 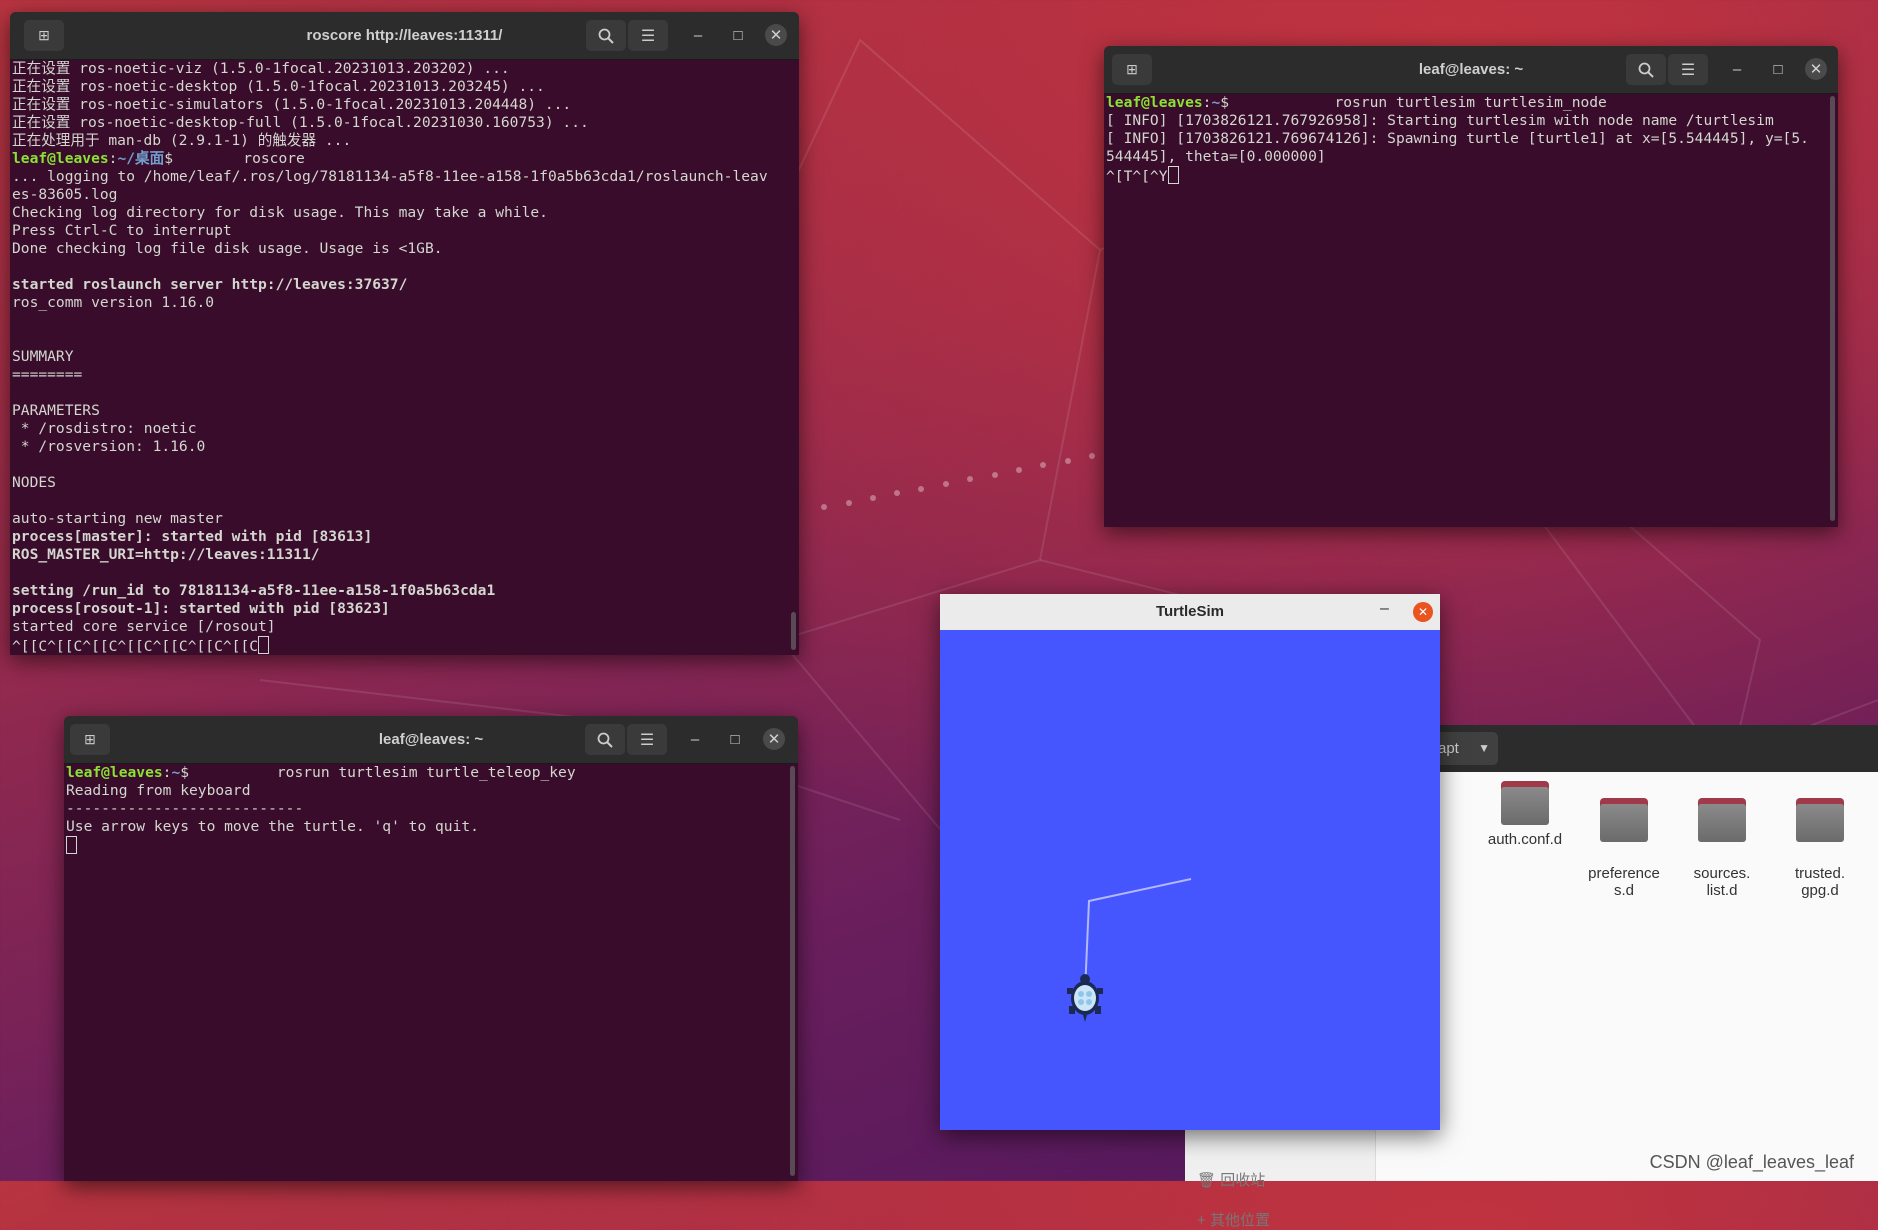 What do you see at coordinates (397, 159) in the screenshot?
I see `terminal-line: leaf@leaves:~/桌面$ roscore` at bounding box center [397, 159].